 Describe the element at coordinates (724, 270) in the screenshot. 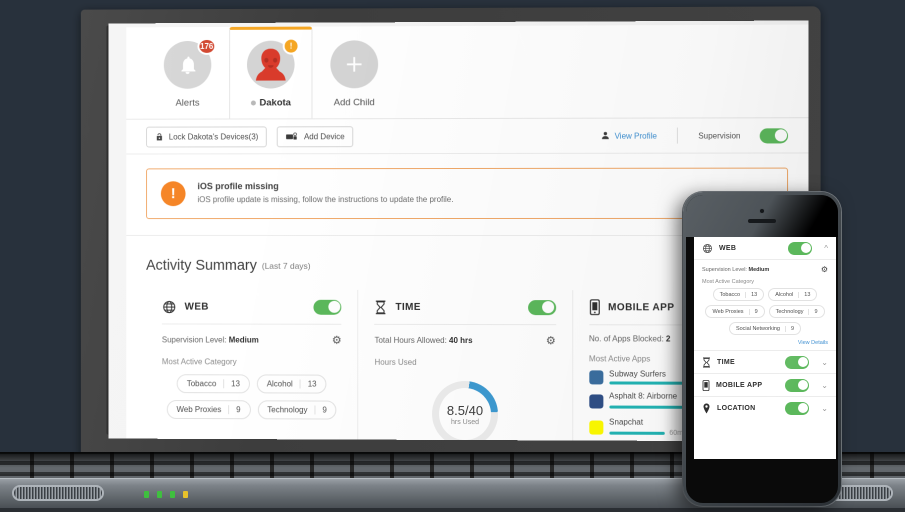

I see `phone-web-meta-label: Supervision Level:` at that location.